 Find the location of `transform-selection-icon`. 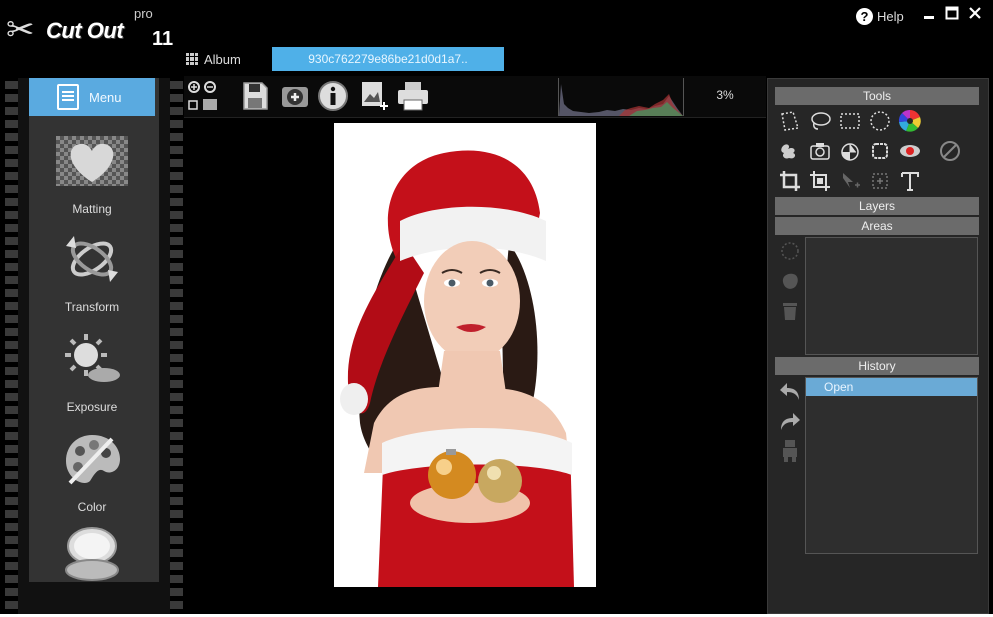

transform-selection-icon is located at coordinates (880, 181).